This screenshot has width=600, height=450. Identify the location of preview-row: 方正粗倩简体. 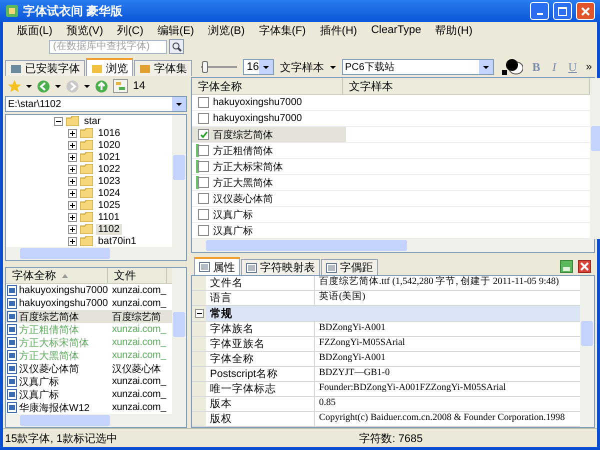
(269, 150).